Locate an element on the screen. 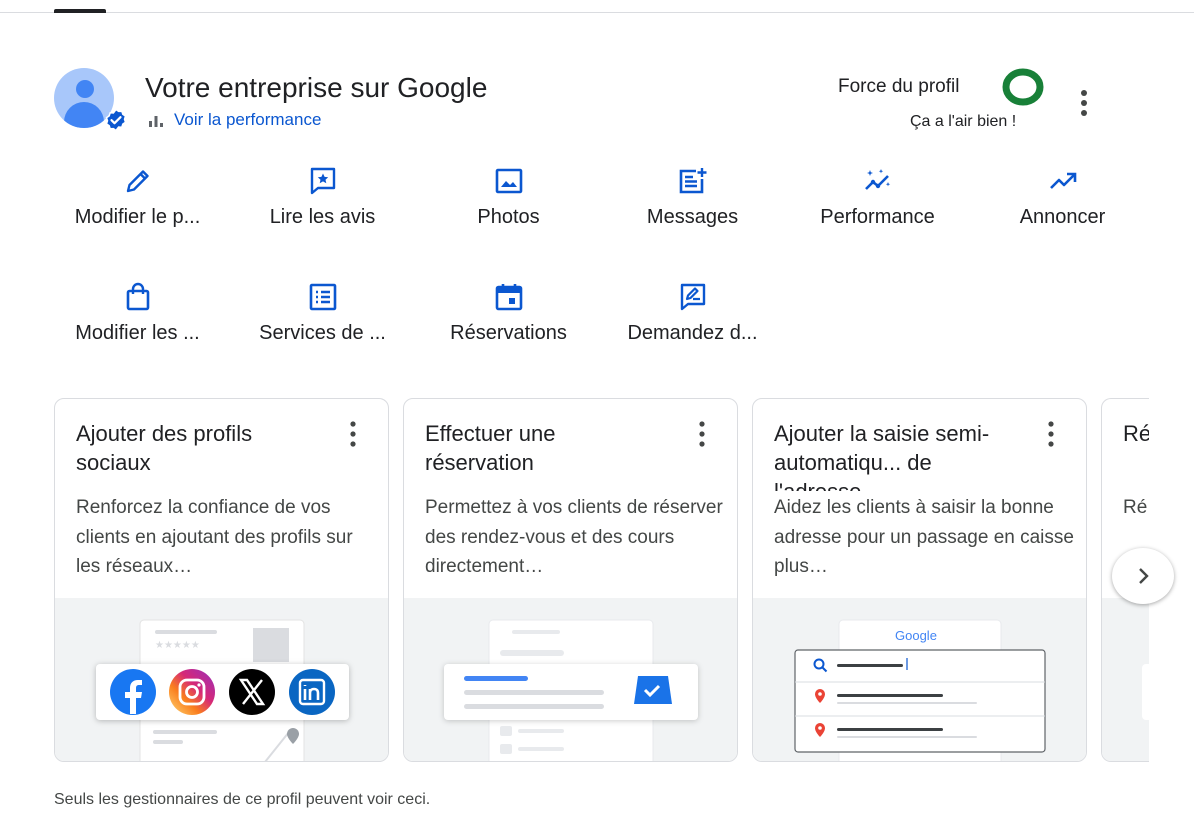  messages-icon is located at coordinates (692, 181).